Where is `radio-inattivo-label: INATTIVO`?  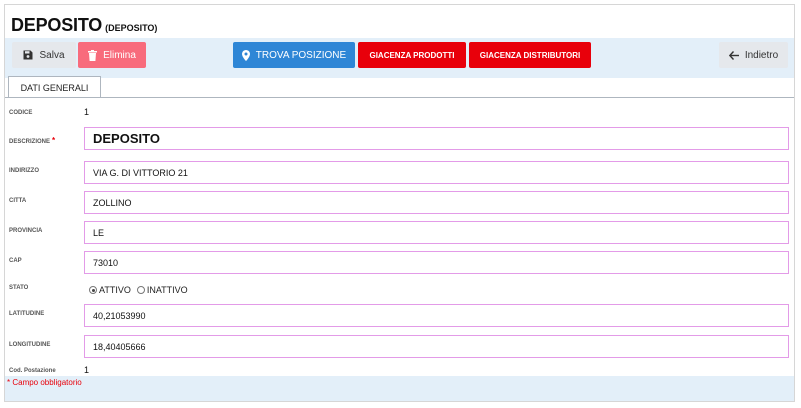 radio-inattivo-label: INATTIVO is located at coordinates (167, 290).